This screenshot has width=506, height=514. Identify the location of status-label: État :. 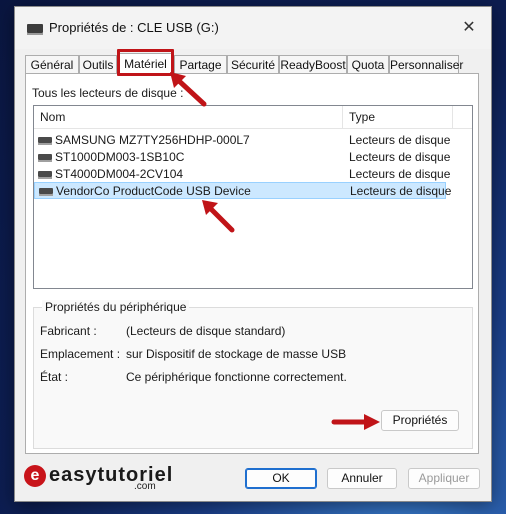
(54, 377).